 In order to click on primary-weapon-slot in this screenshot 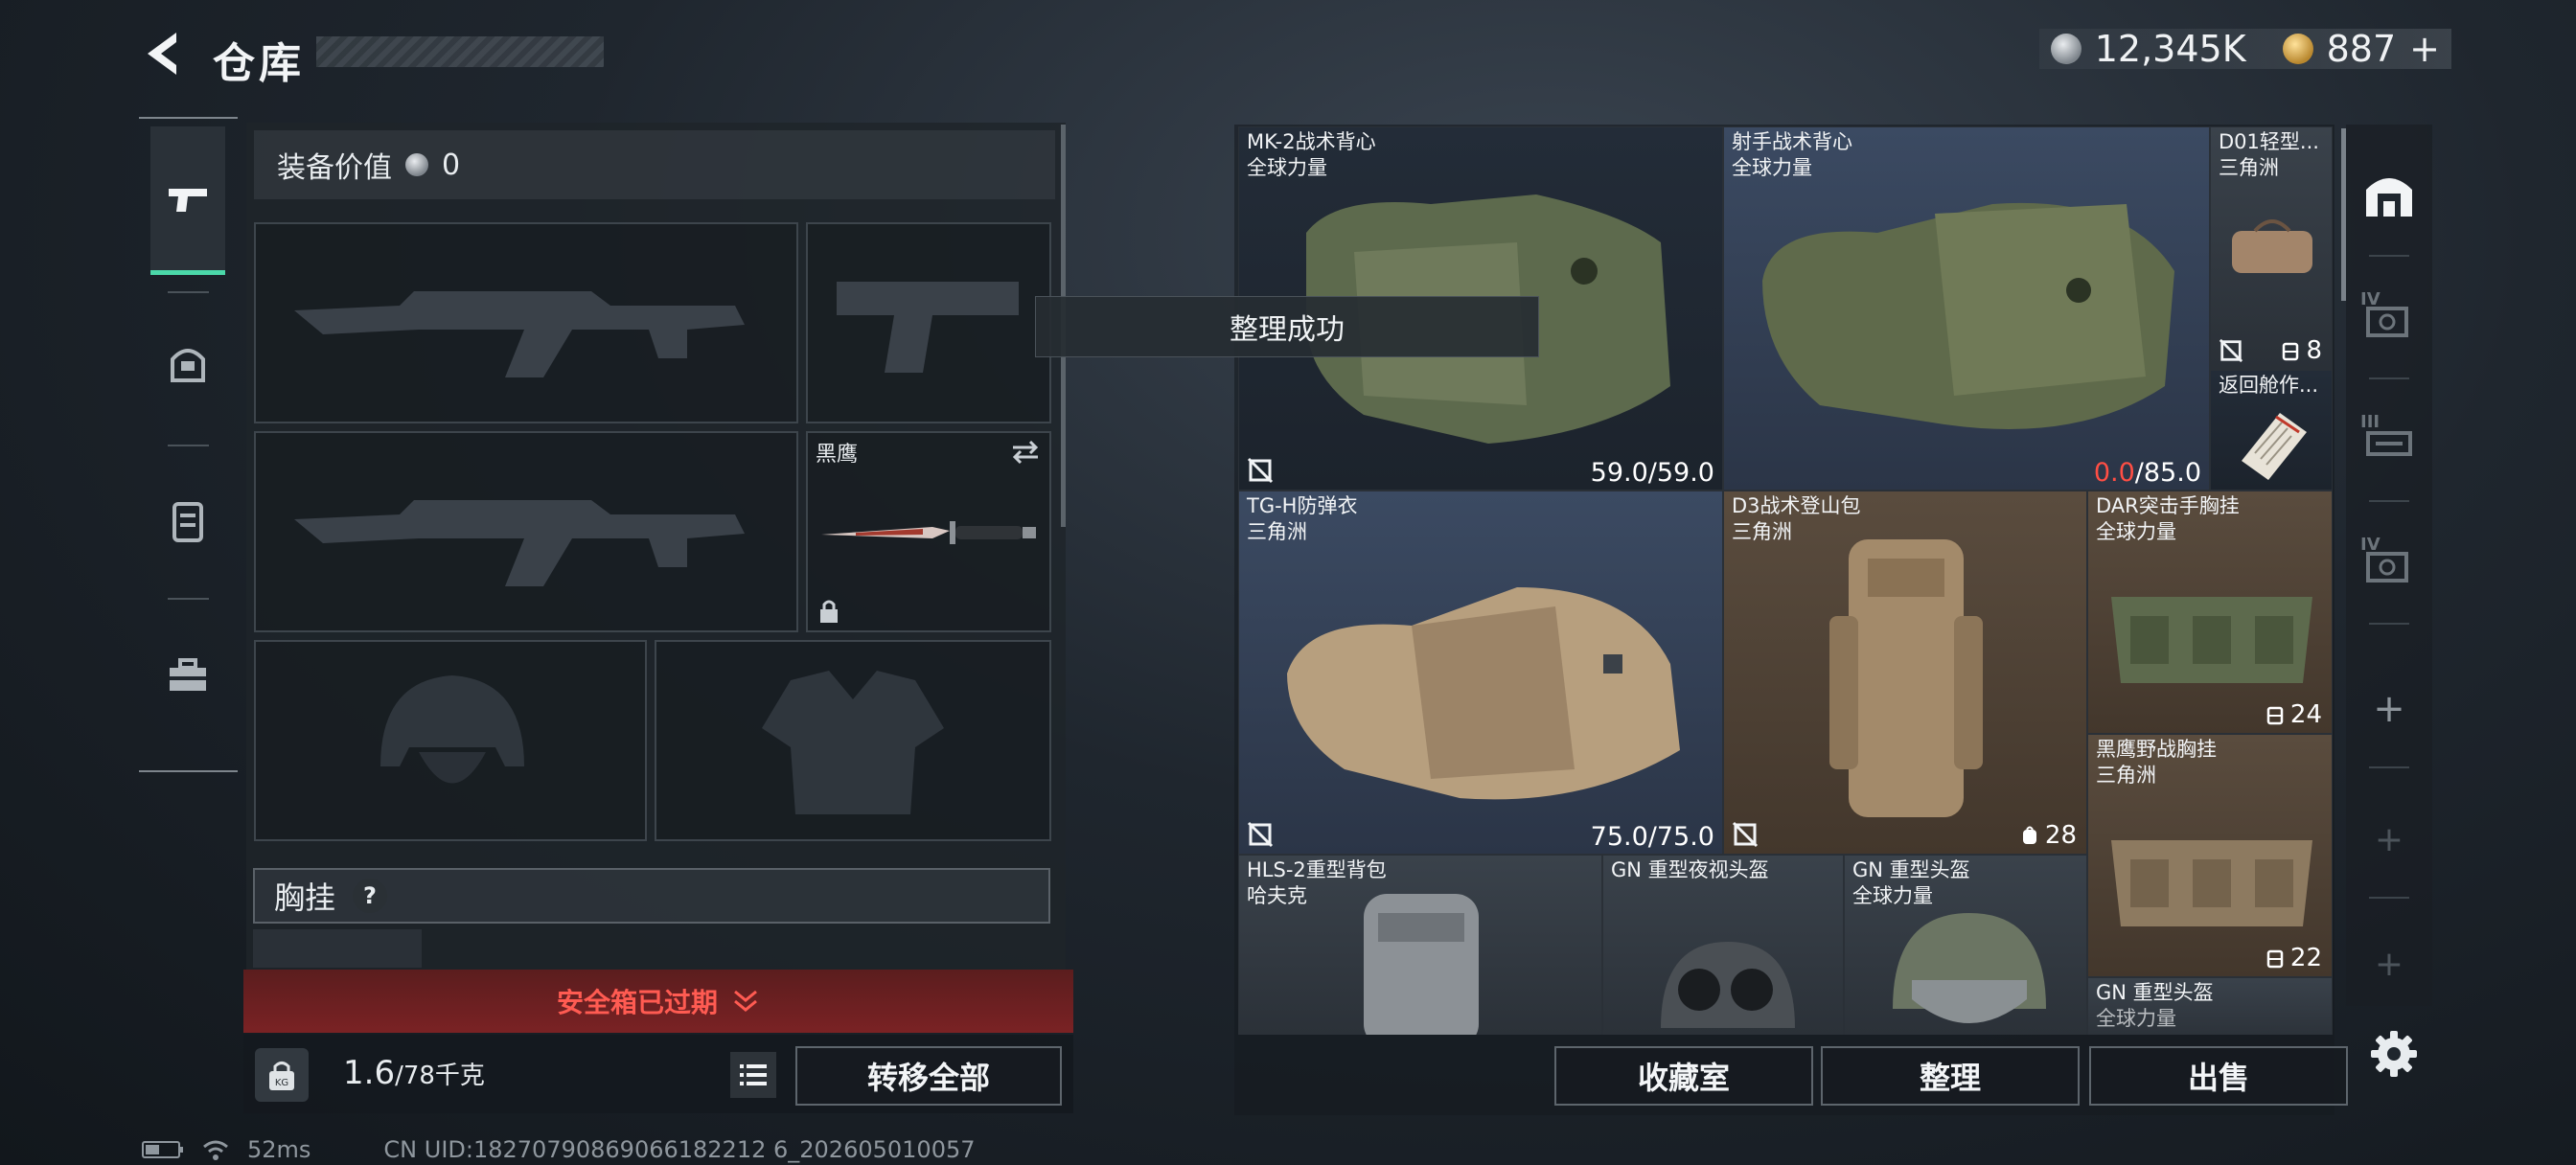, I will do `click(526, 323)`.